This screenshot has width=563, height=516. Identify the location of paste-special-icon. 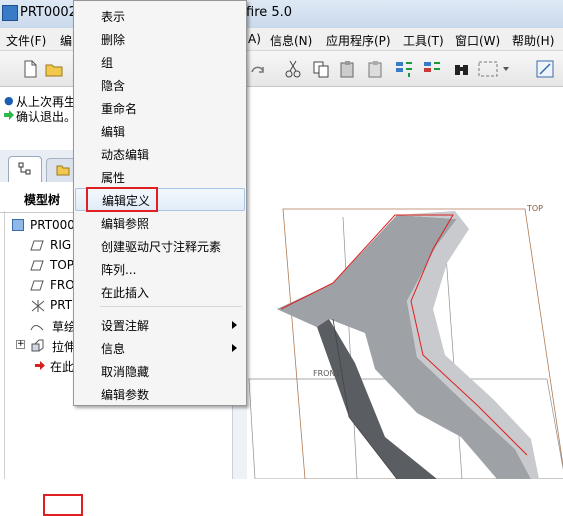
(376, 69).